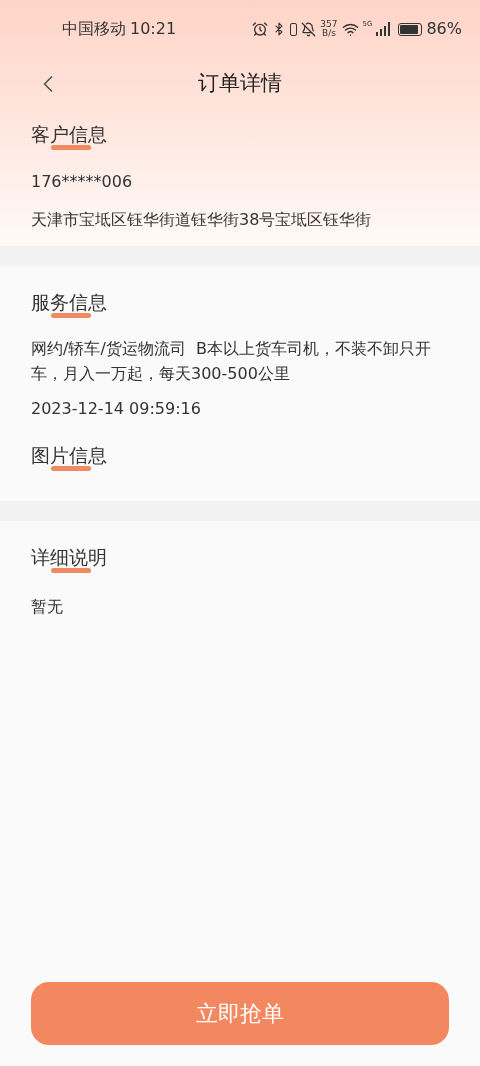 The width and height of the screenshot is (480, 1066). What do you see at coordinates (294, 29) in the screenshot?
I see `small-battery-icon` at bounding box center [294, 29].